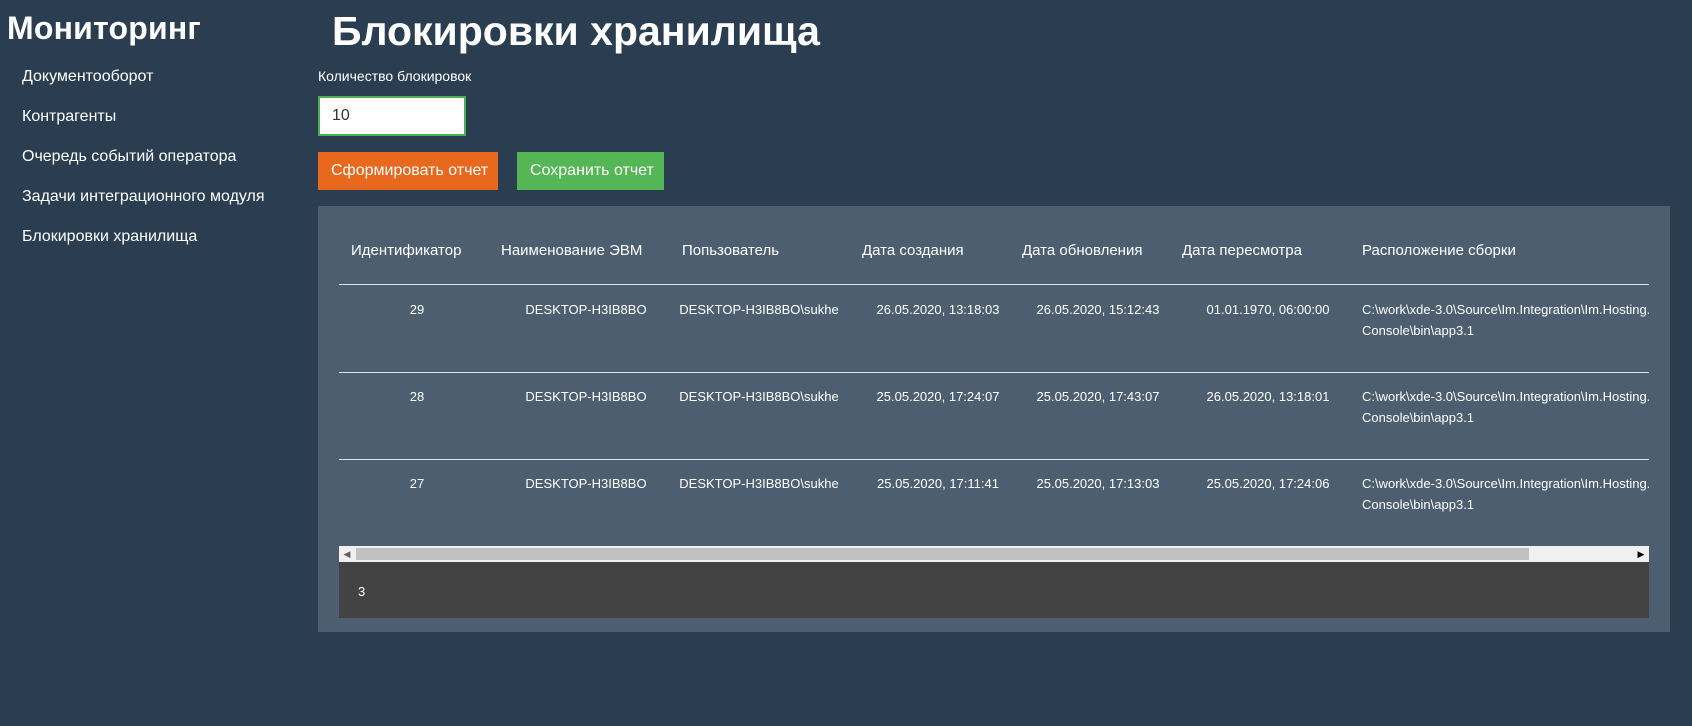 The image size is (1692, 726). What do you see at coordinates (1439, 250) in the screenshot?
I see `column-header-location: Расположение сборки` at bounding box center [1439, 250].